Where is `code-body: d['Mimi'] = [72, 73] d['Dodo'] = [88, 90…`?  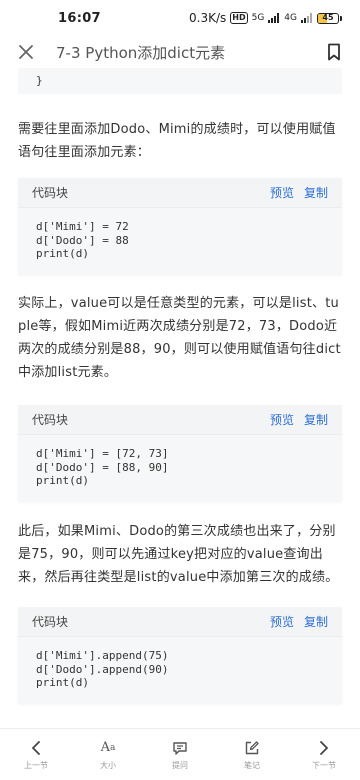 code-body: d['Mimi'] = [72, 73] d['Dodo'] = [88, 90… is located at coordinates (180, 468).